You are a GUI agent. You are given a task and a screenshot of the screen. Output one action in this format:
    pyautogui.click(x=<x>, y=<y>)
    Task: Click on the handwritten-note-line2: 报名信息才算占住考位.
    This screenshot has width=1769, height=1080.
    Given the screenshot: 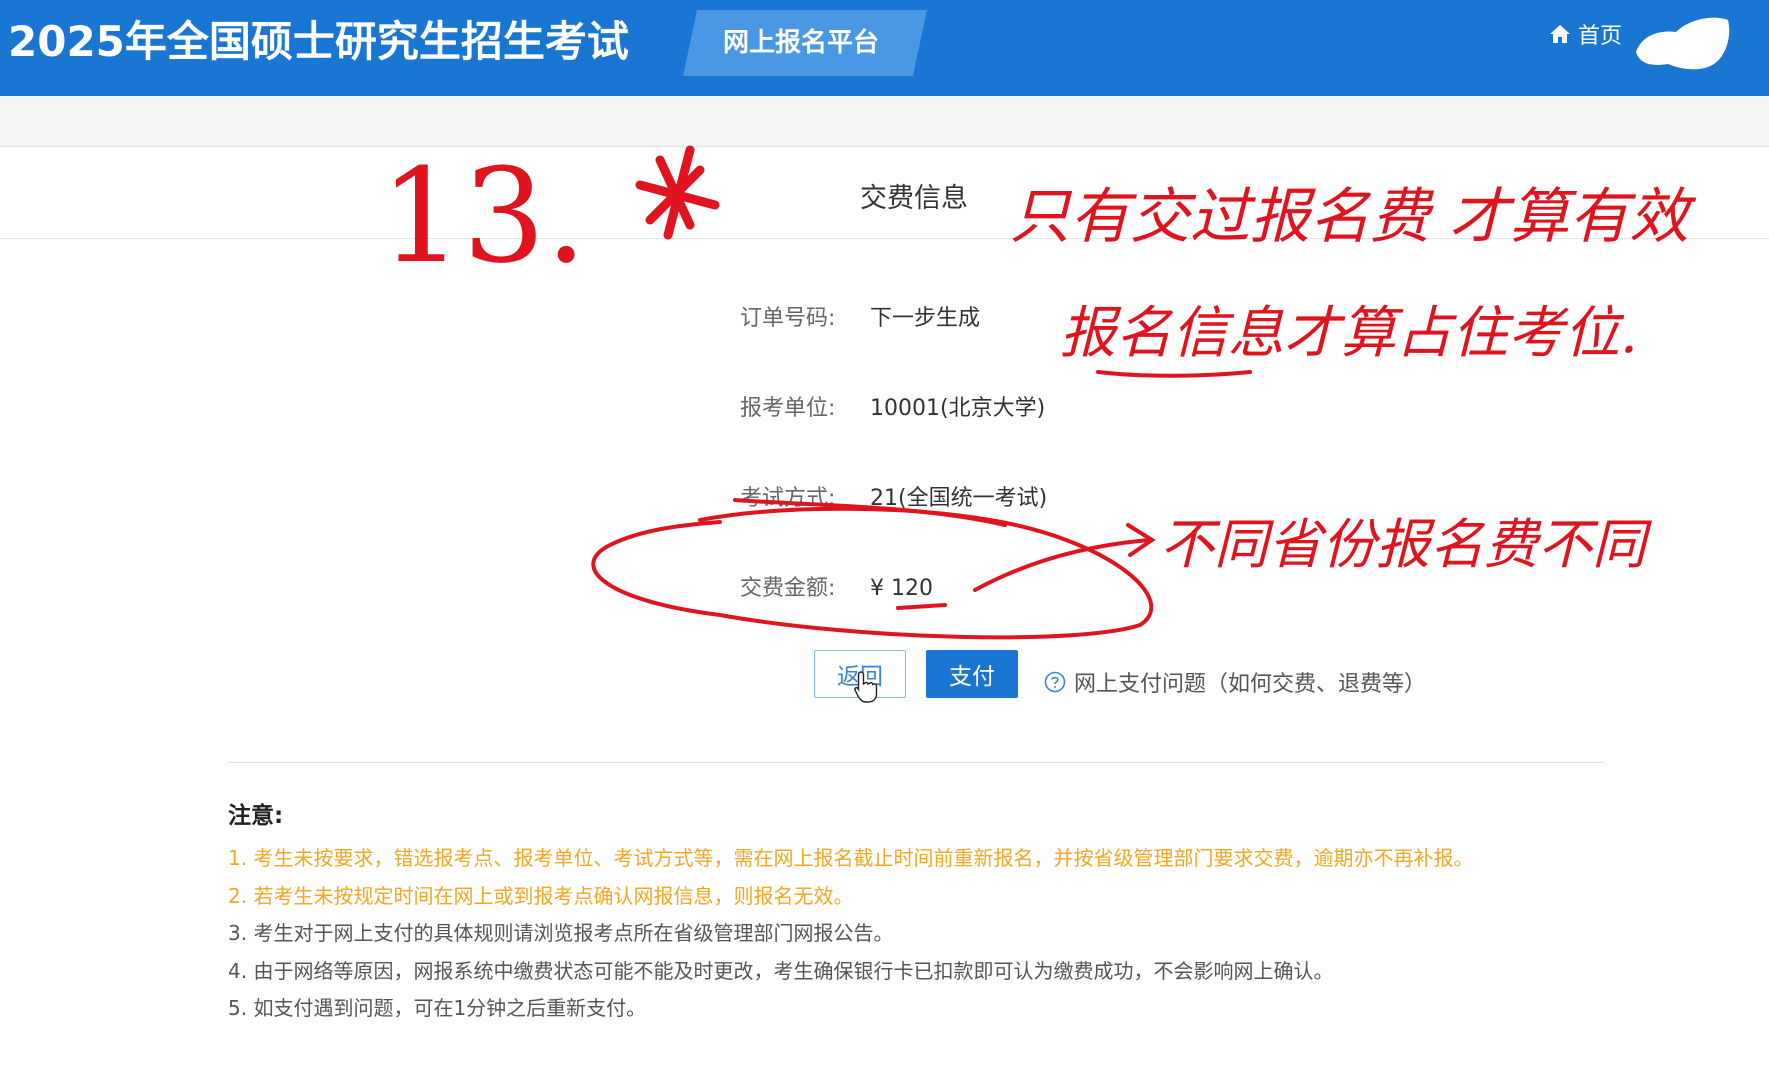 What is the action you would take?
    pyautogui.click(x=1349, y=333)
    